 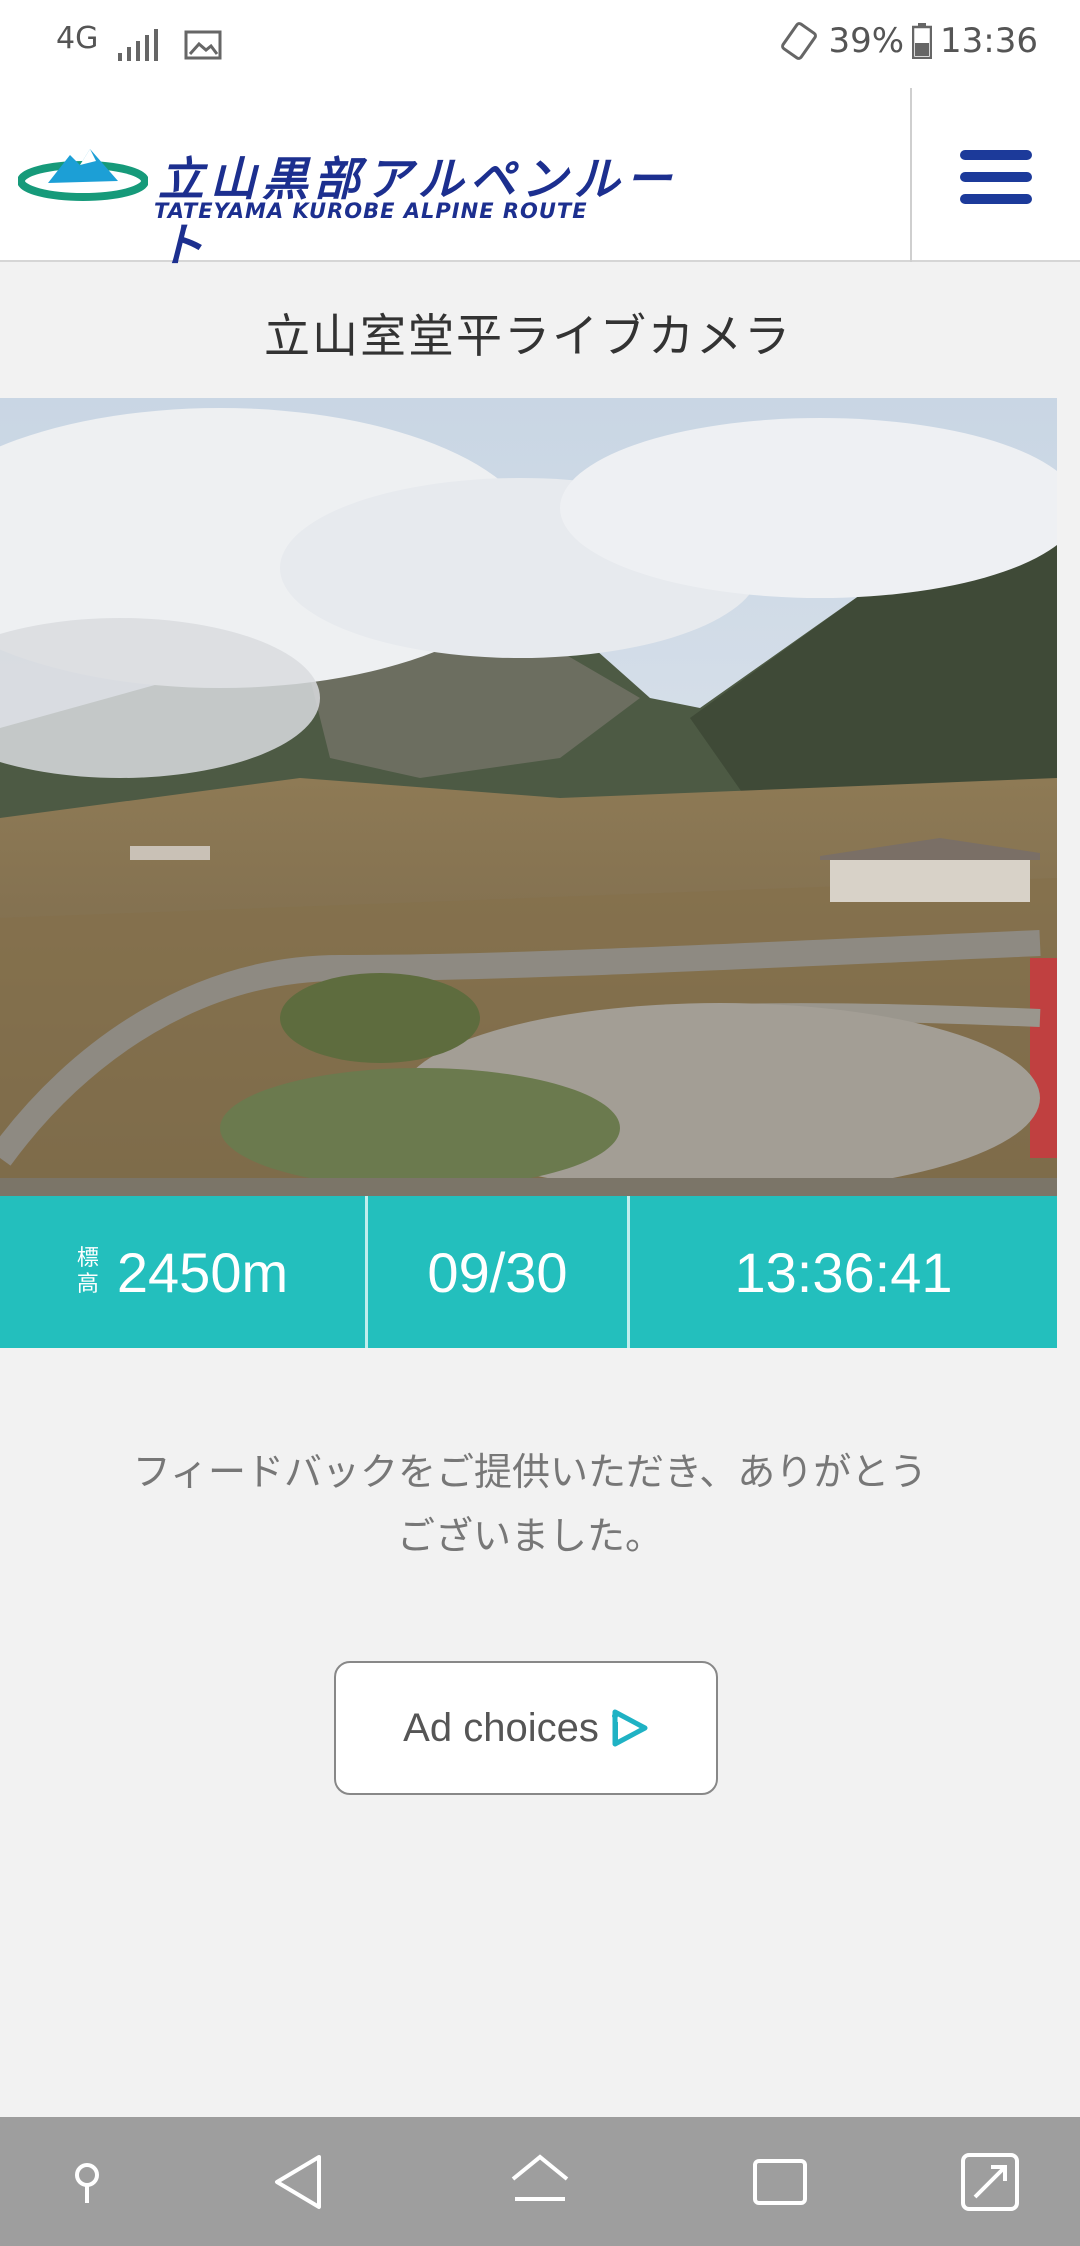 I want to click on feedback-message: フィードバックをご提供いただき、ありがとう ございました。, so click(x=530, y=1504).